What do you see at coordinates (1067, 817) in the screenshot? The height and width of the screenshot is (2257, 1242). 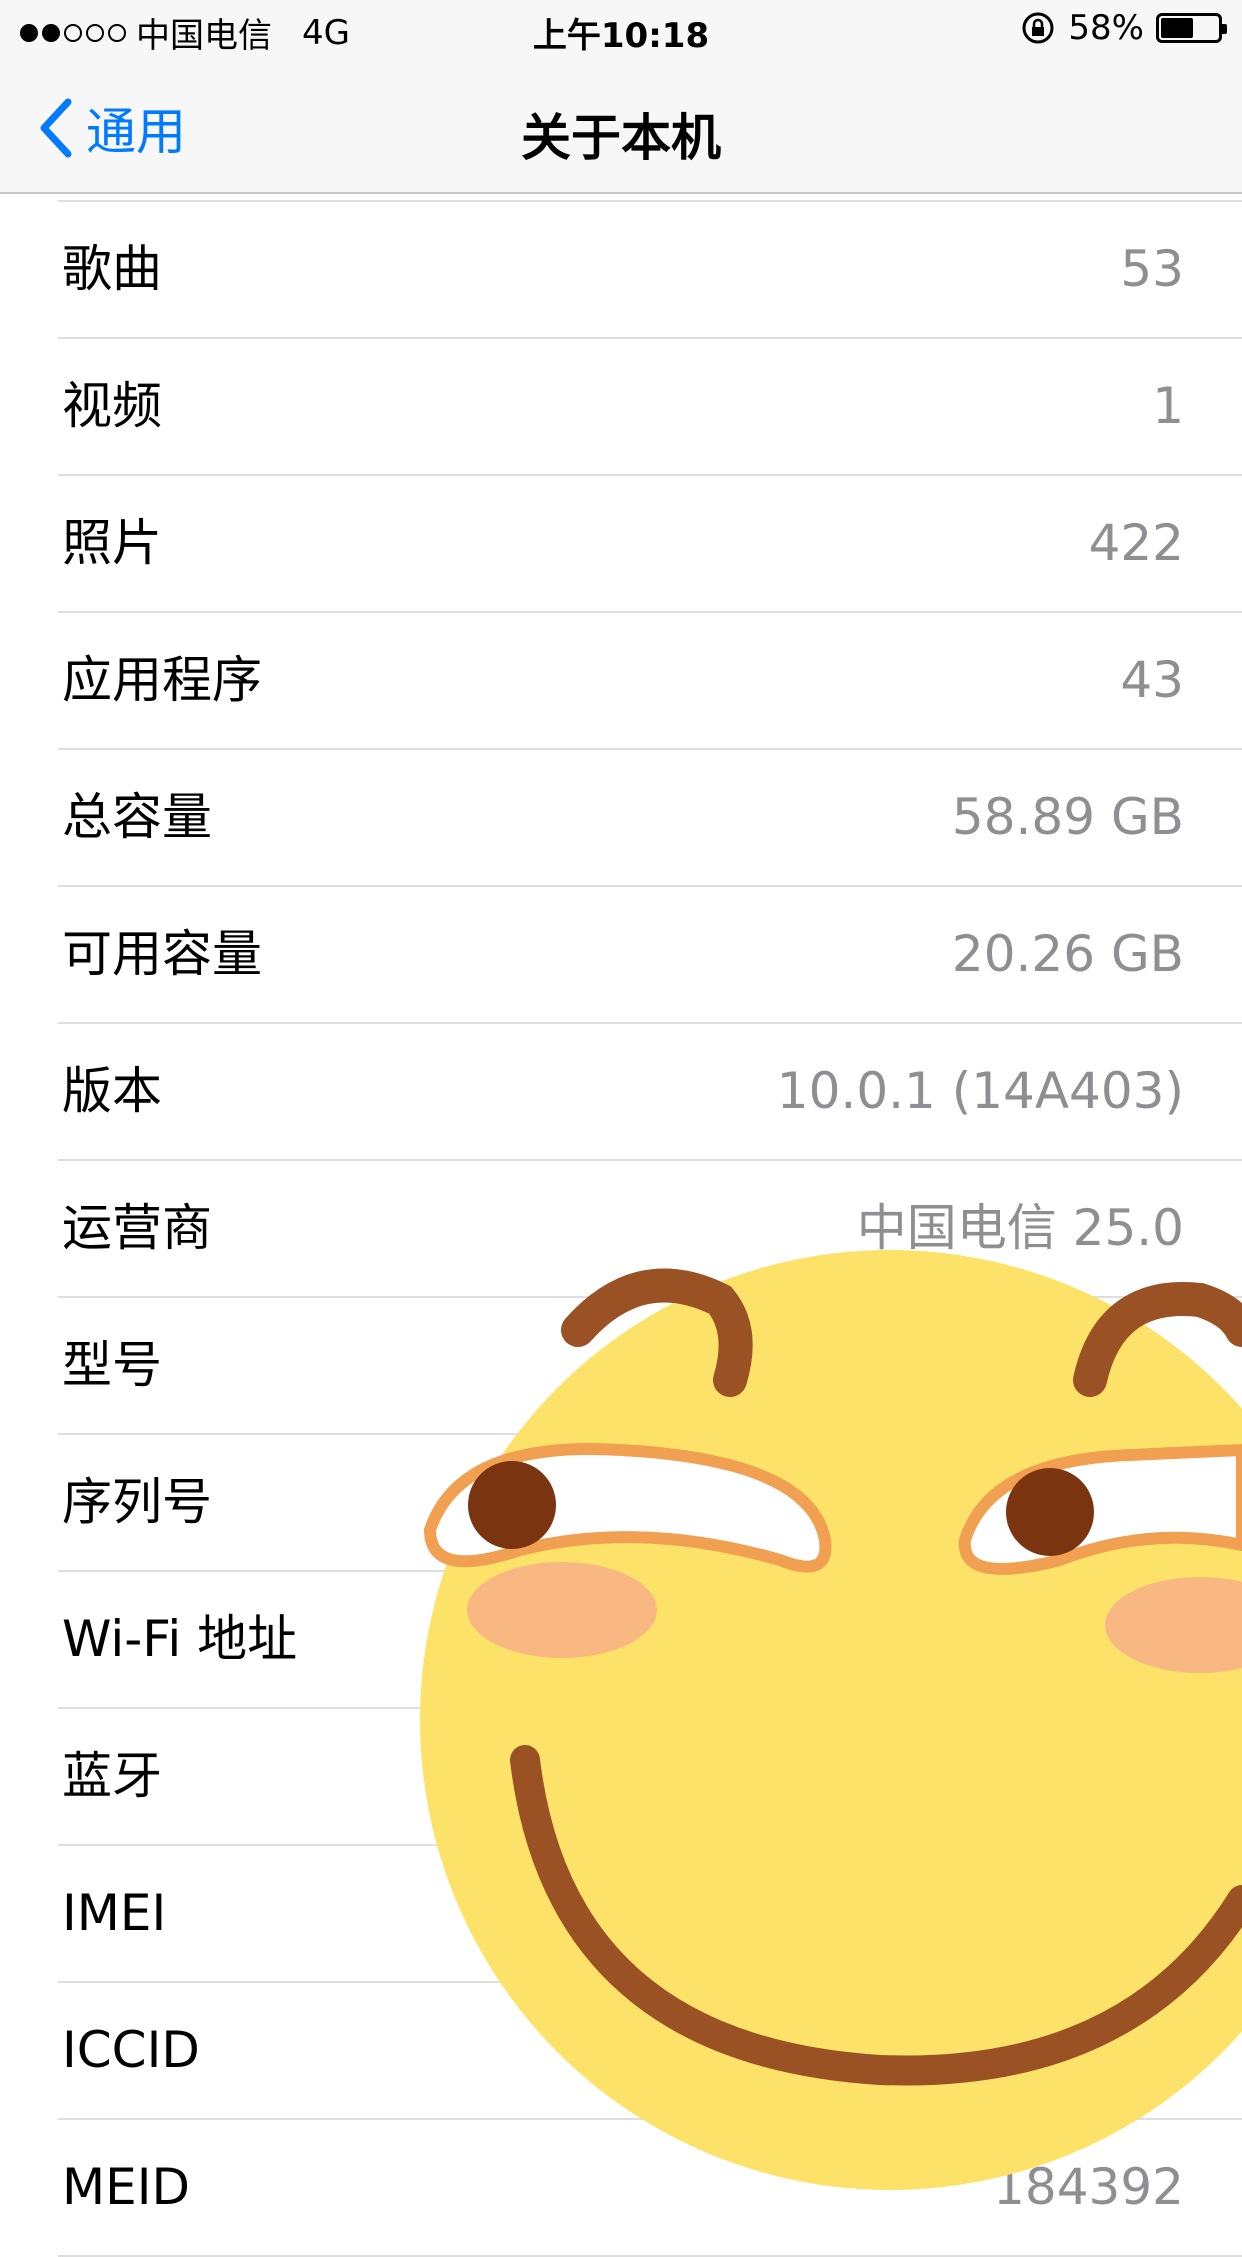 I see `row-value: 58.89 GB` at bounding box center [1067, 817].